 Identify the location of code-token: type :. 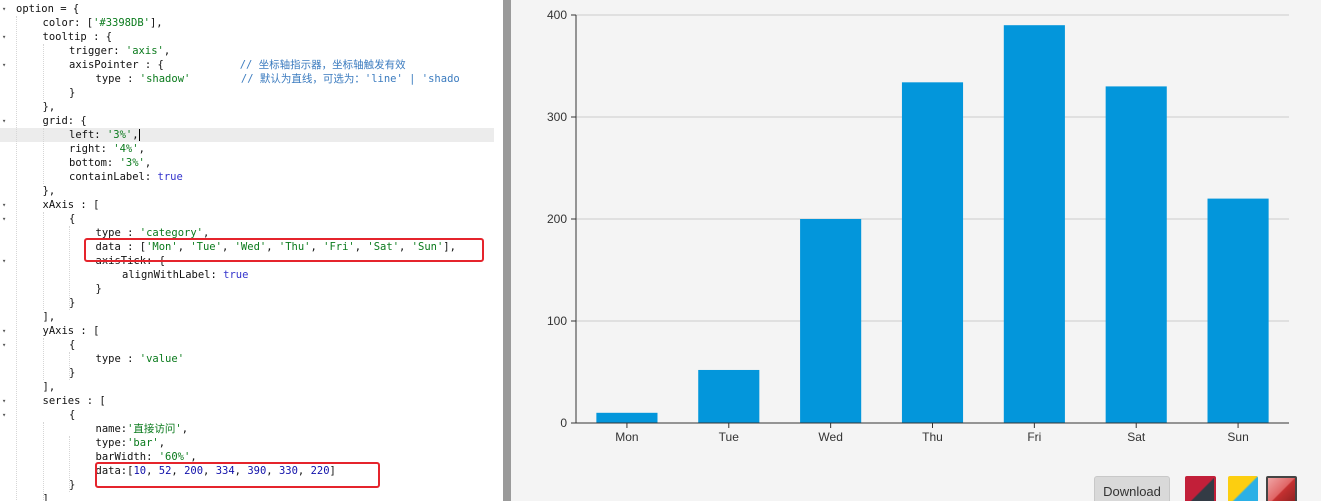
(117, 79).